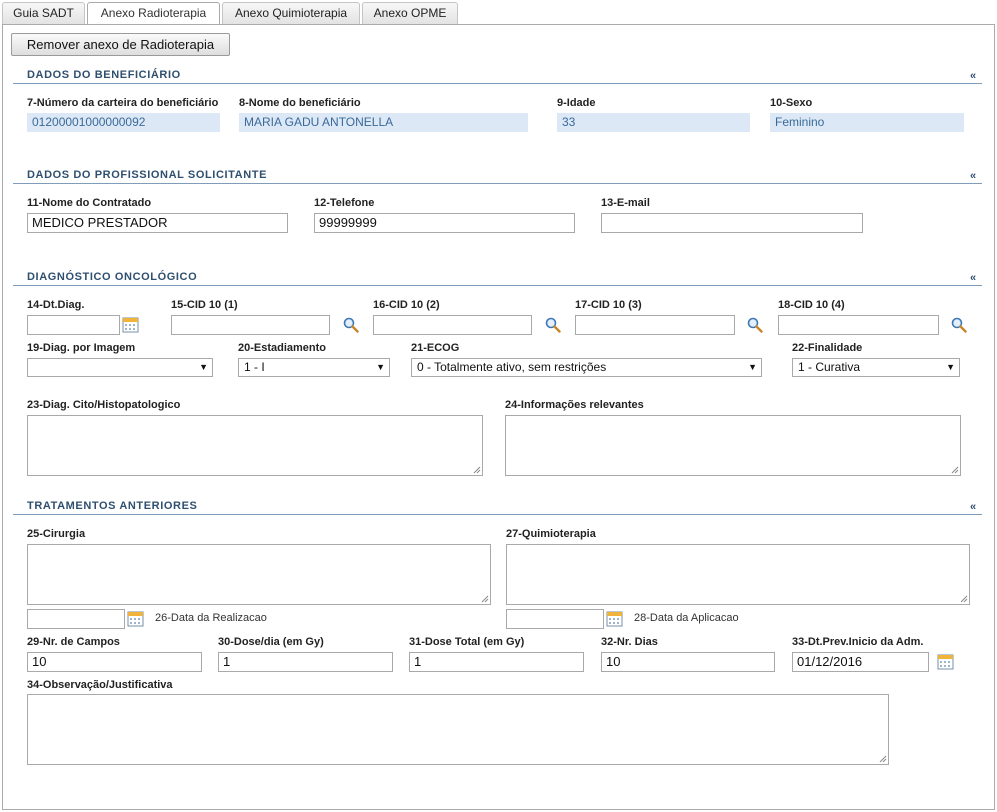 This screenshot has width=997, height=812. I want to click on collapse-beneficiario-toggle: «, so click(973, 76).